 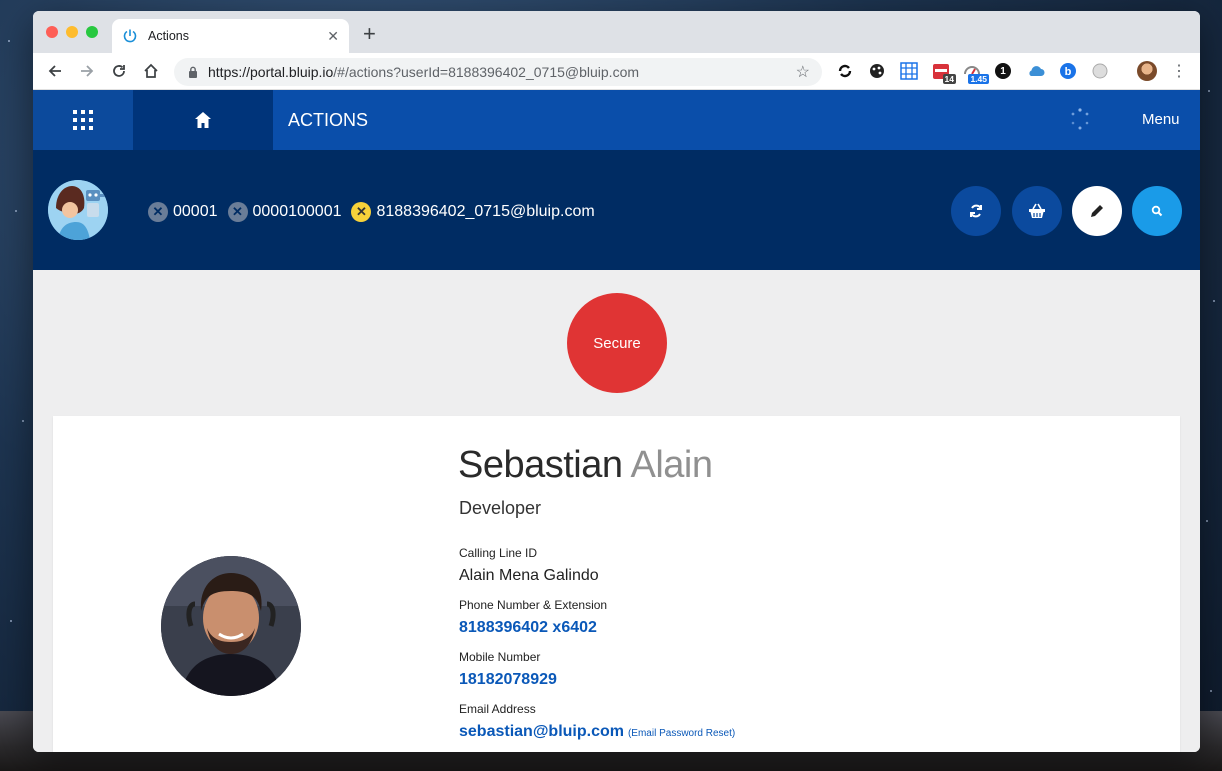 I want to click on calendar-extension-icon: 14, so click(x=944, y=73).